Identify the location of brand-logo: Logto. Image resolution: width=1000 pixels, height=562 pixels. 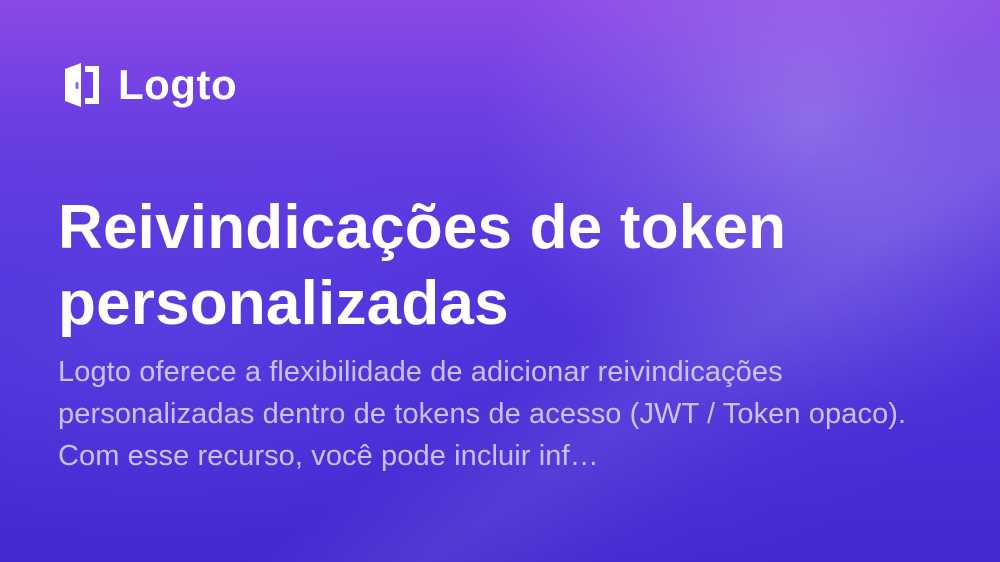
(147, 85).